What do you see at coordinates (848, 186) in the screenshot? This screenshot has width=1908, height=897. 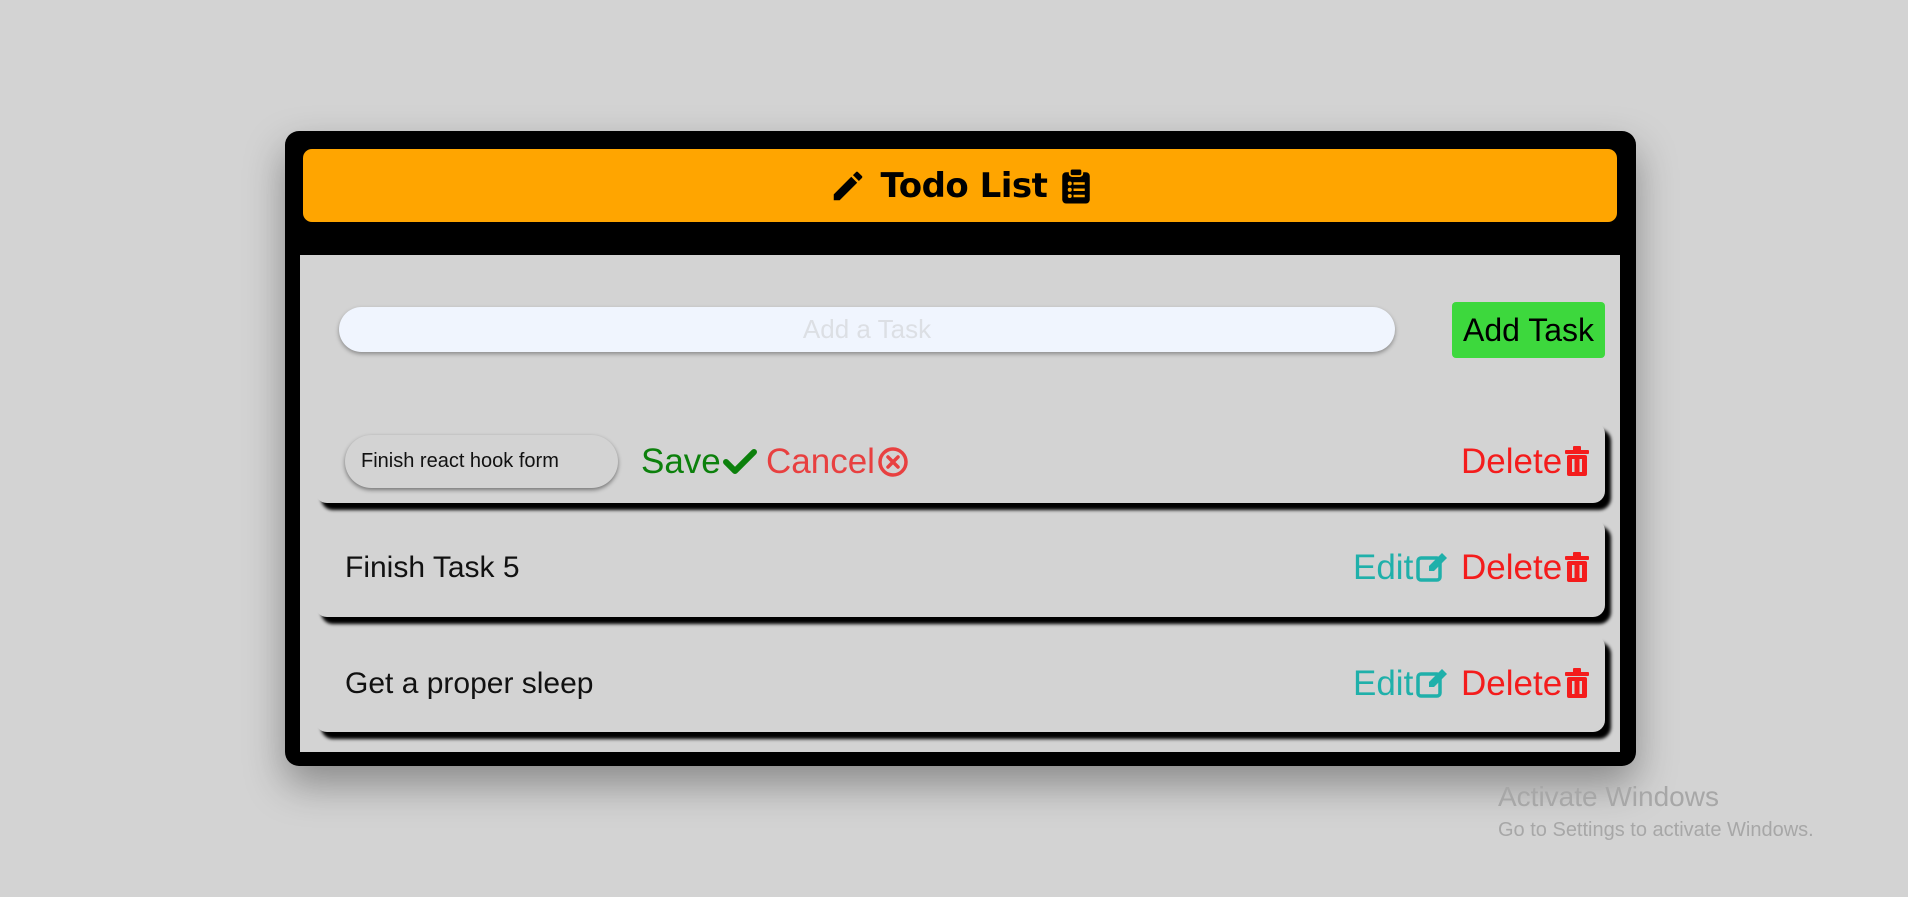 I see `pencil-icon` at bounding box center [848, 186].